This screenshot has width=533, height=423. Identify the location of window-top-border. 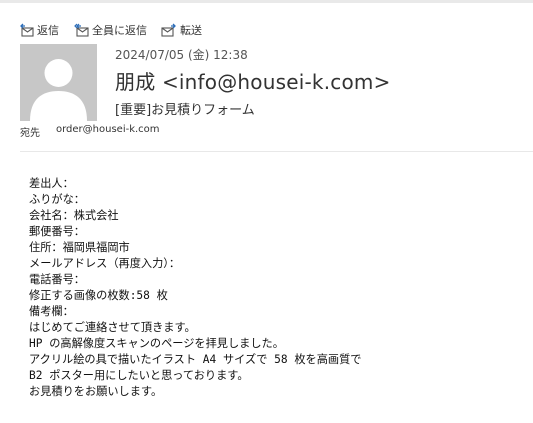
(266, 1).